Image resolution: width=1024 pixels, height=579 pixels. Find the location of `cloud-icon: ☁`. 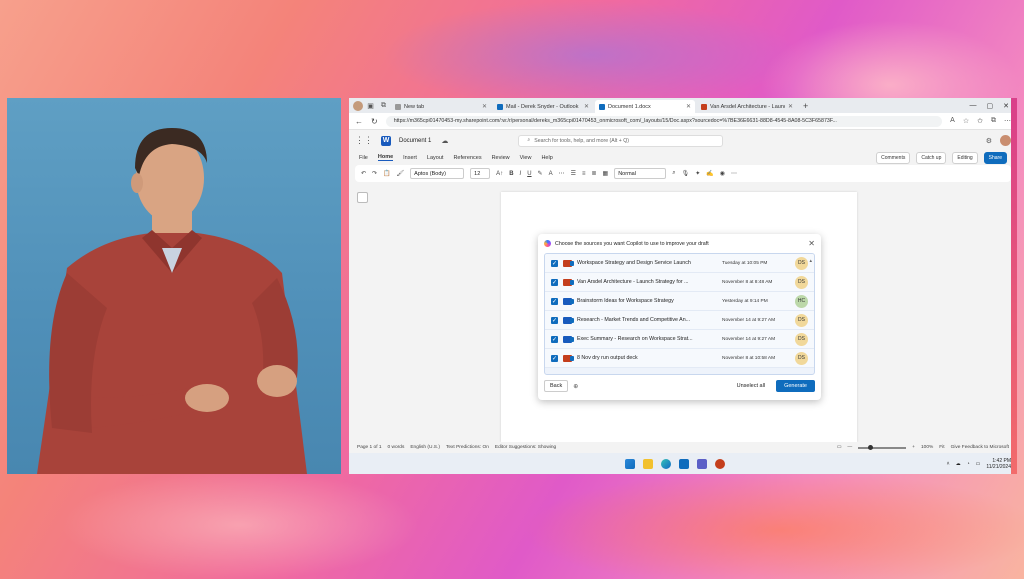

cloud-icon: ☁ is located at coordinates (958, 464).